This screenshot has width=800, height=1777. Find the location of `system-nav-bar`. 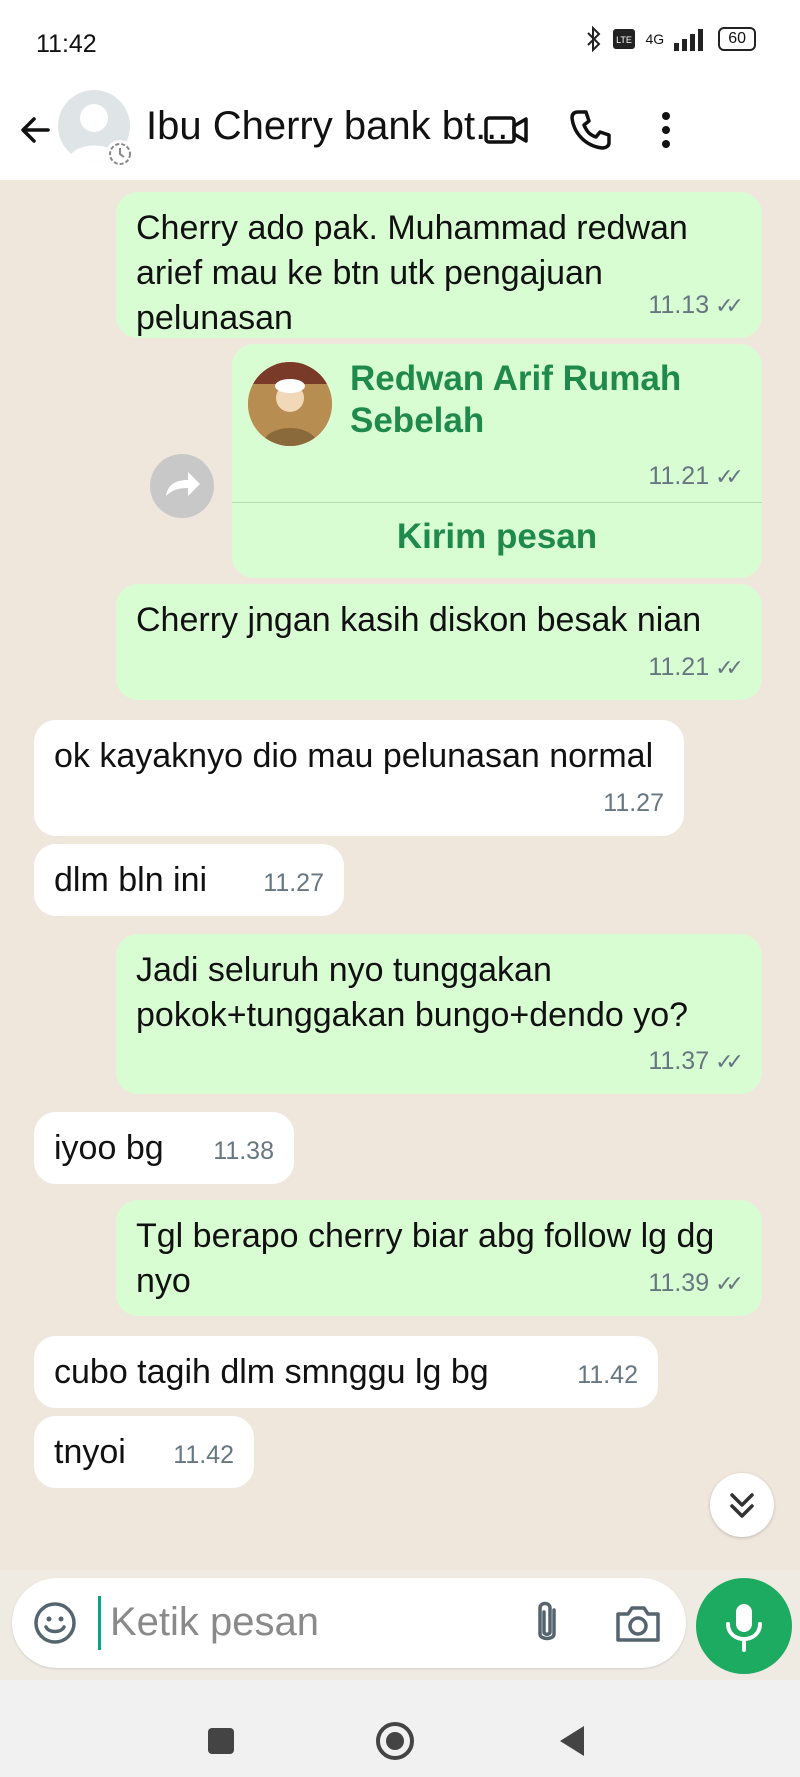

system-nav-bar is located at coordinates (400, 1728).